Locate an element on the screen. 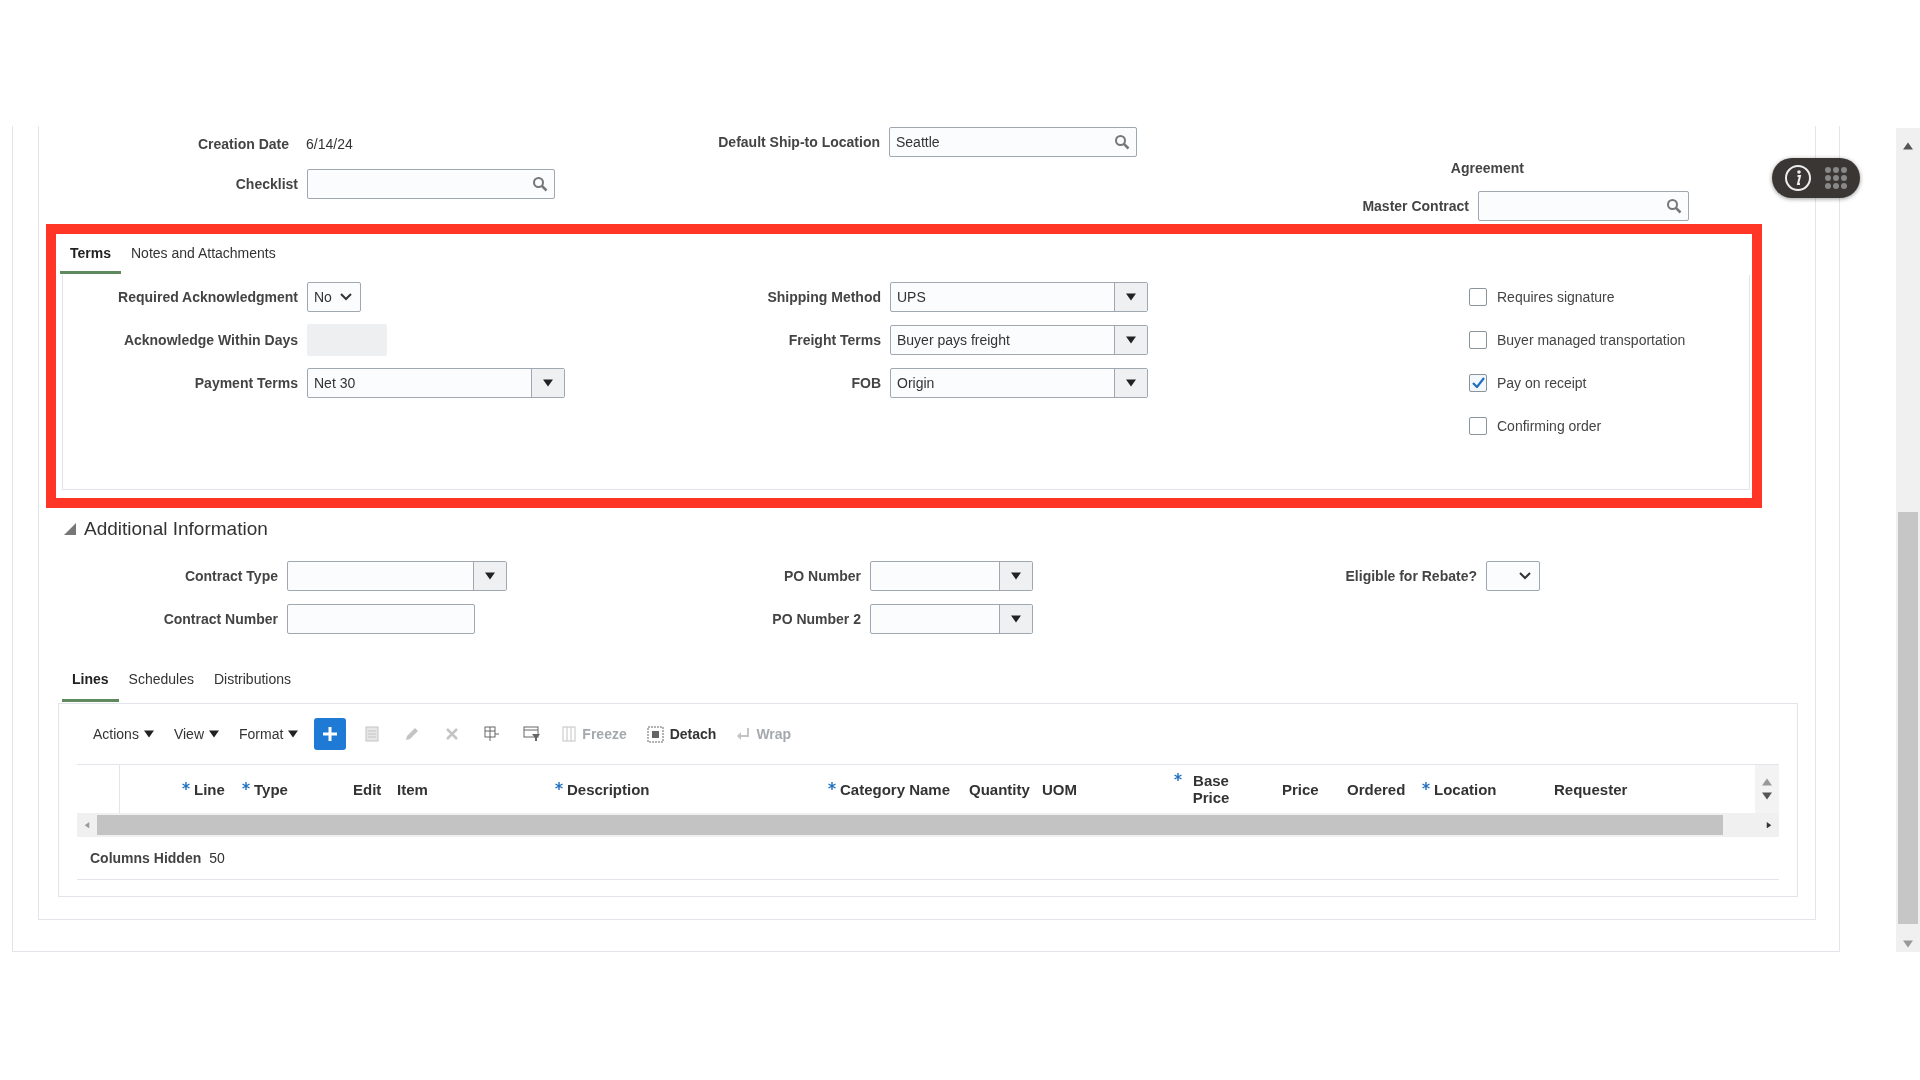  search-field: Seattle is located at coordinates (1013, 142).